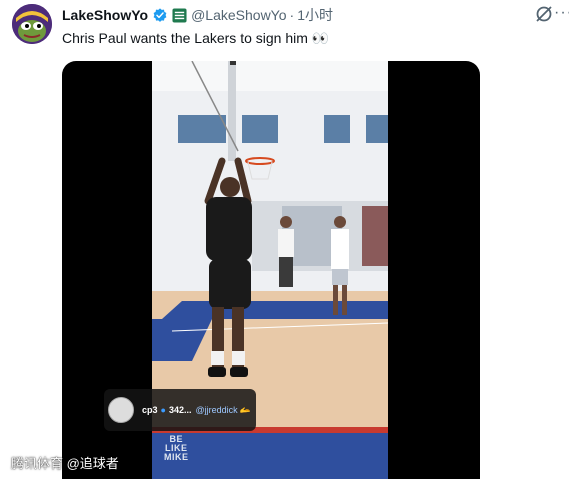 This screenshot has width=569, height=479. What do you see at coordinates (315, 15) in the screenshot?
I see `timestamp: 1小时` at bounding box center [315, 15].